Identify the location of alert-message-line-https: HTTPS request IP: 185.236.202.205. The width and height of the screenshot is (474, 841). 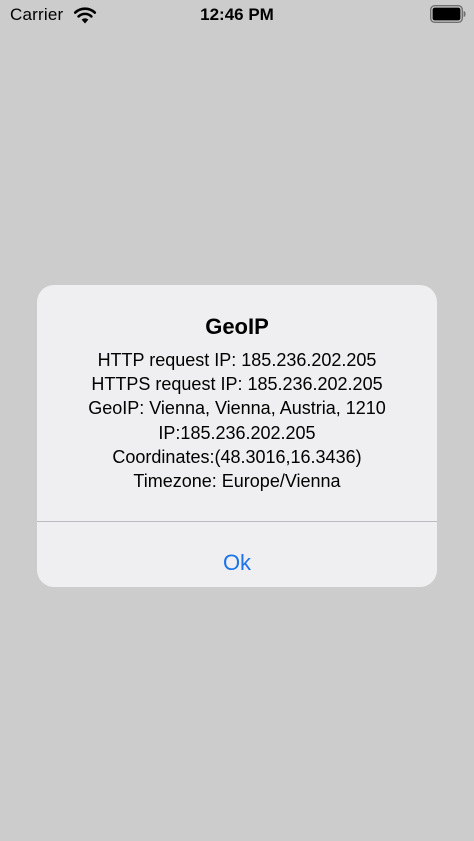
(237, 384).